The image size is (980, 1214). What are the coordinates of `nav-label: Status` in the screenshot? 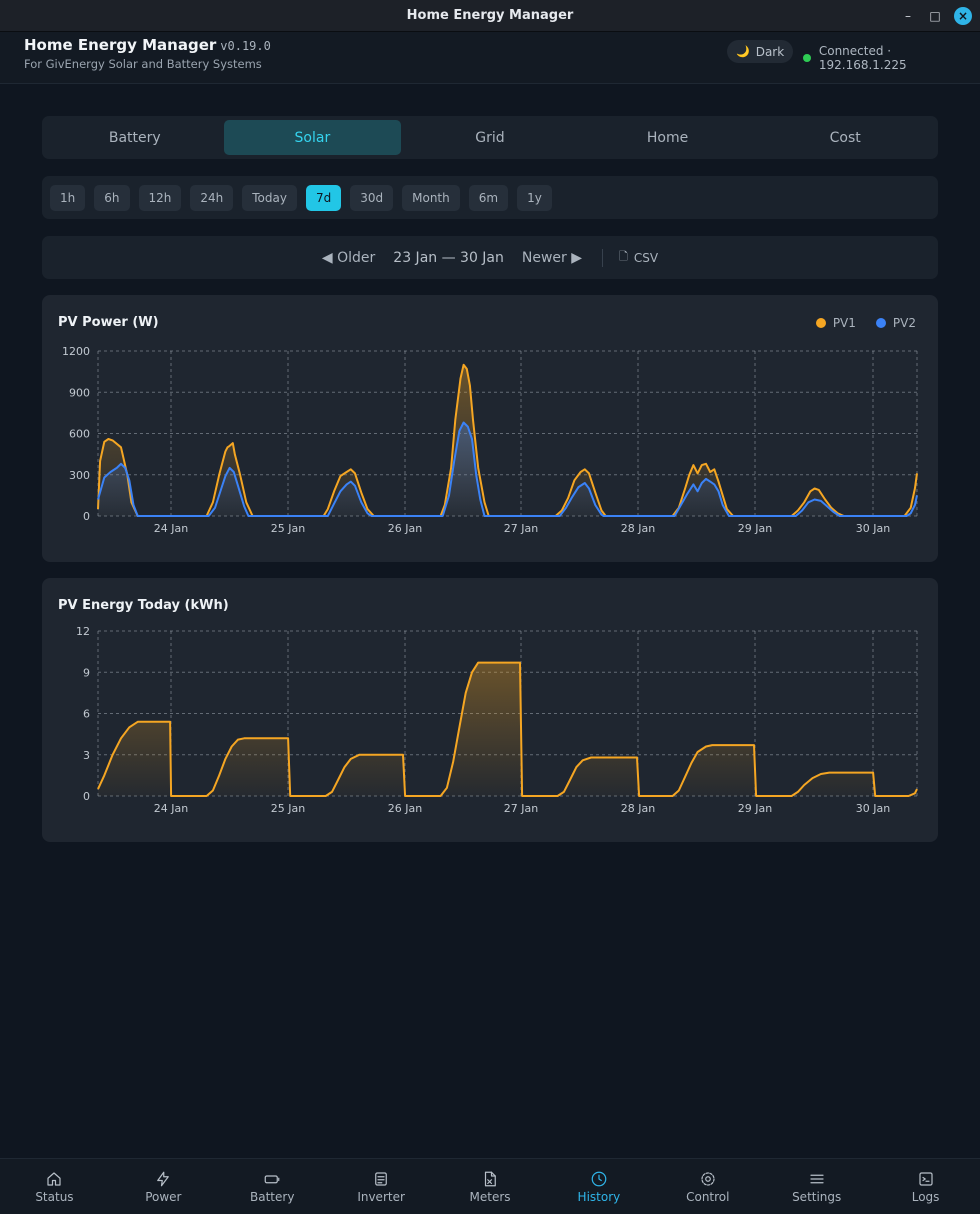 It's located at (54, 1196).